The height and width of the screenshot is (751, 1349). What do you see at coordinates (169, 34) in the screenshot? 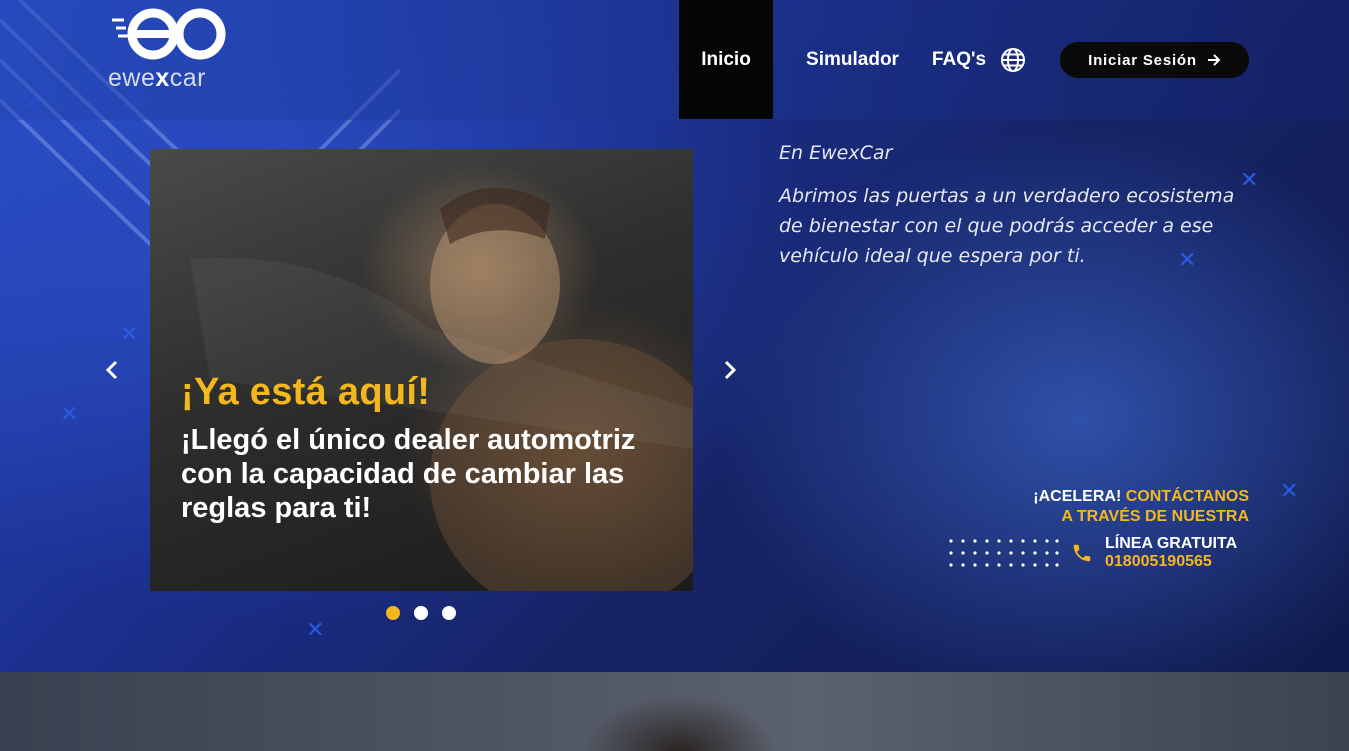
I see `eo-monogram-icon` at bounding box center [169, 34].